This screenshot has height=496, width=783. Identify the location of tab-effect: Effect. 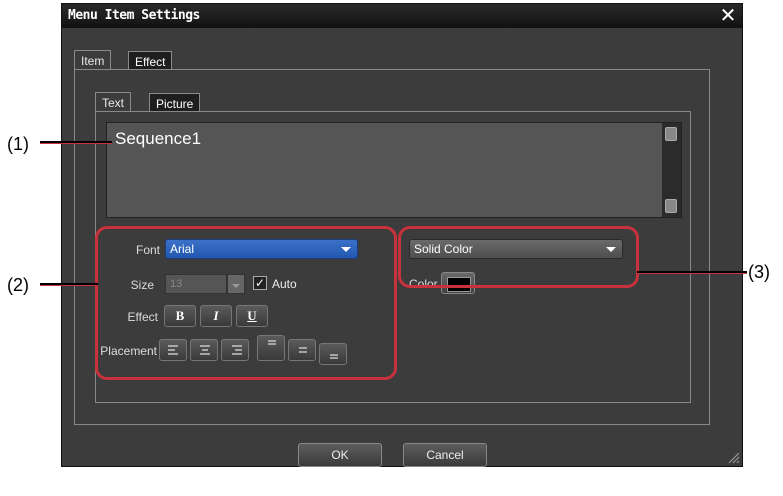
(150, 60).